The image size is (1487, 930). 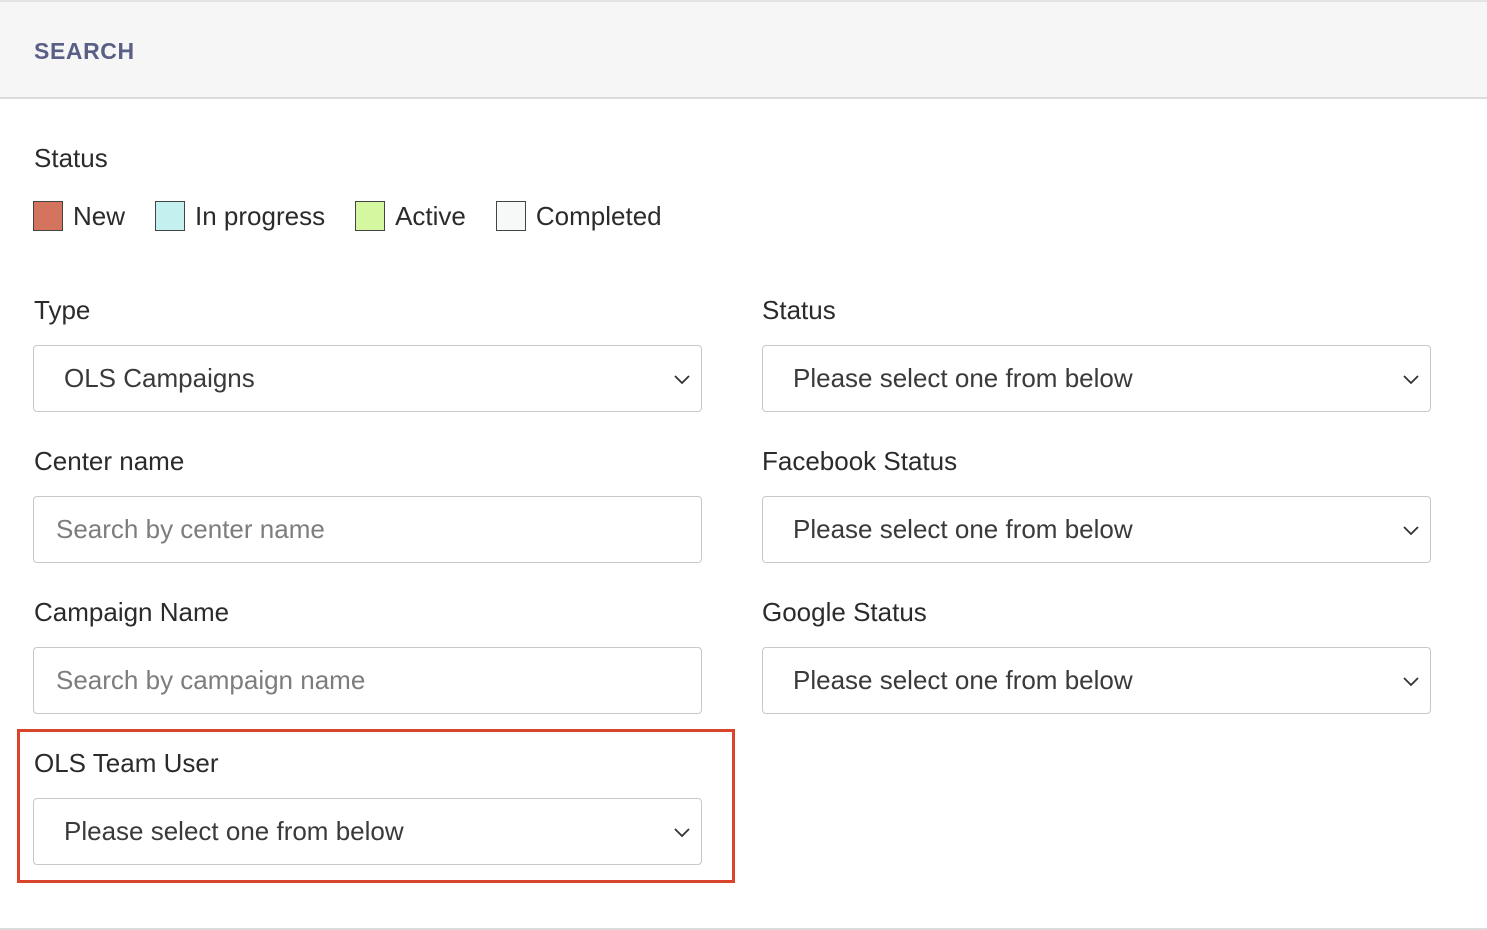 I want to click on legend-item-in-progress: In progress, so click(x=240, y=216).